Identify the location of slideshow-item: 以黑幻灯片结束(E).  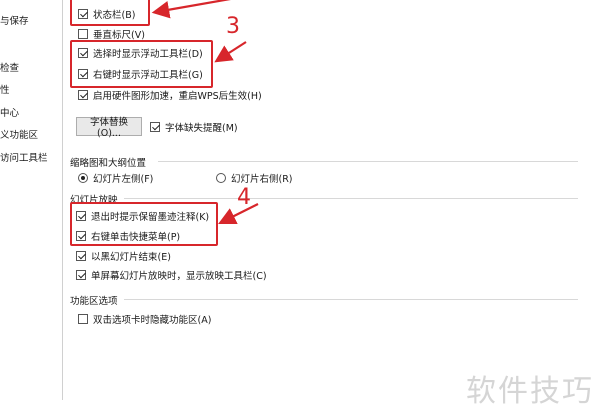
(123, 256).